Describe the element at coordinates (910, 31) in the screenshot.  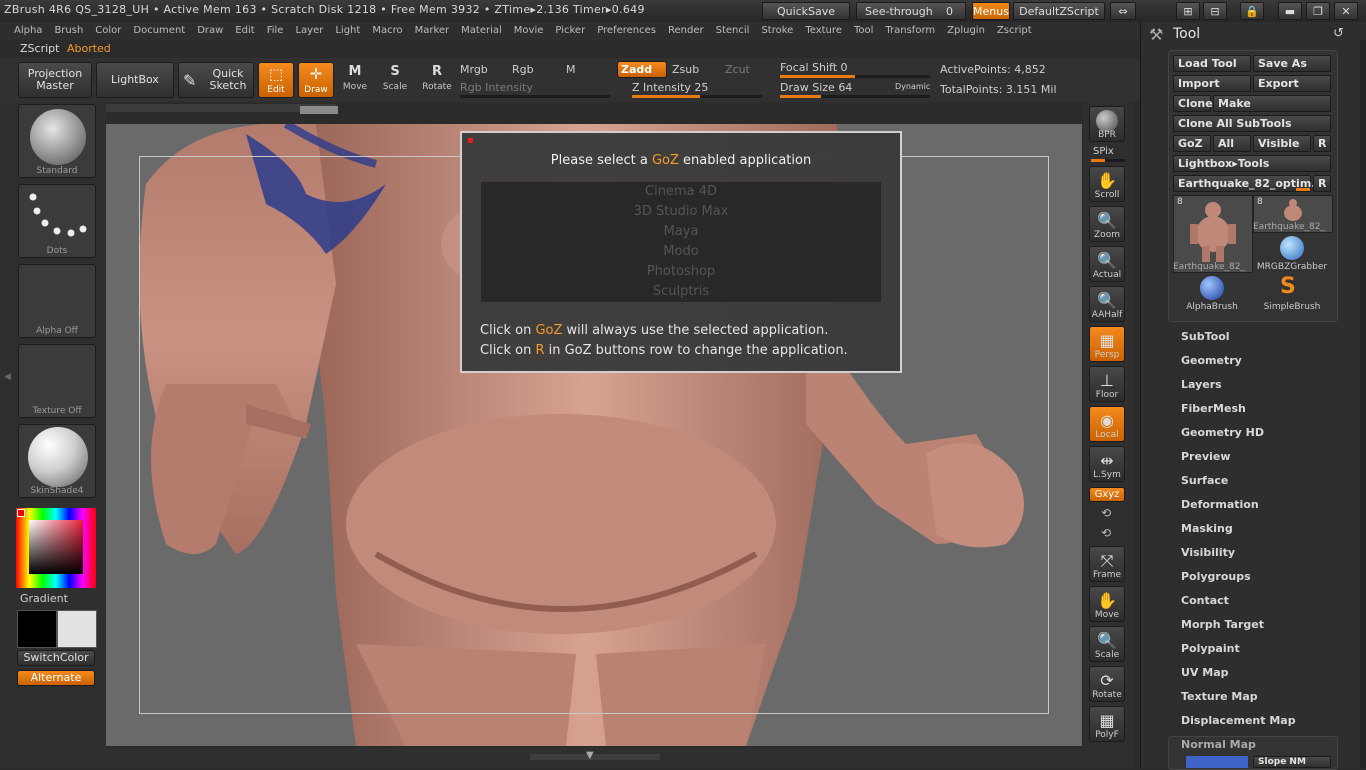
I see `menu-transform: Transform` at that location.